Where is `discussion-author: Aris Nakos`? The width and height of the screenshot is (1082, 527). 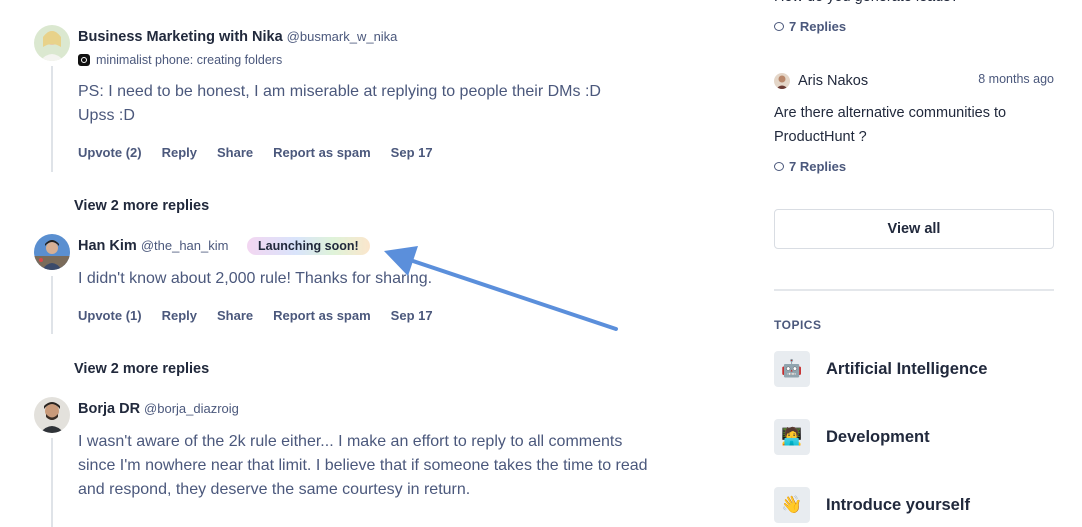
discussion-author: Aris Nakos is located at coordinates (833, 81).